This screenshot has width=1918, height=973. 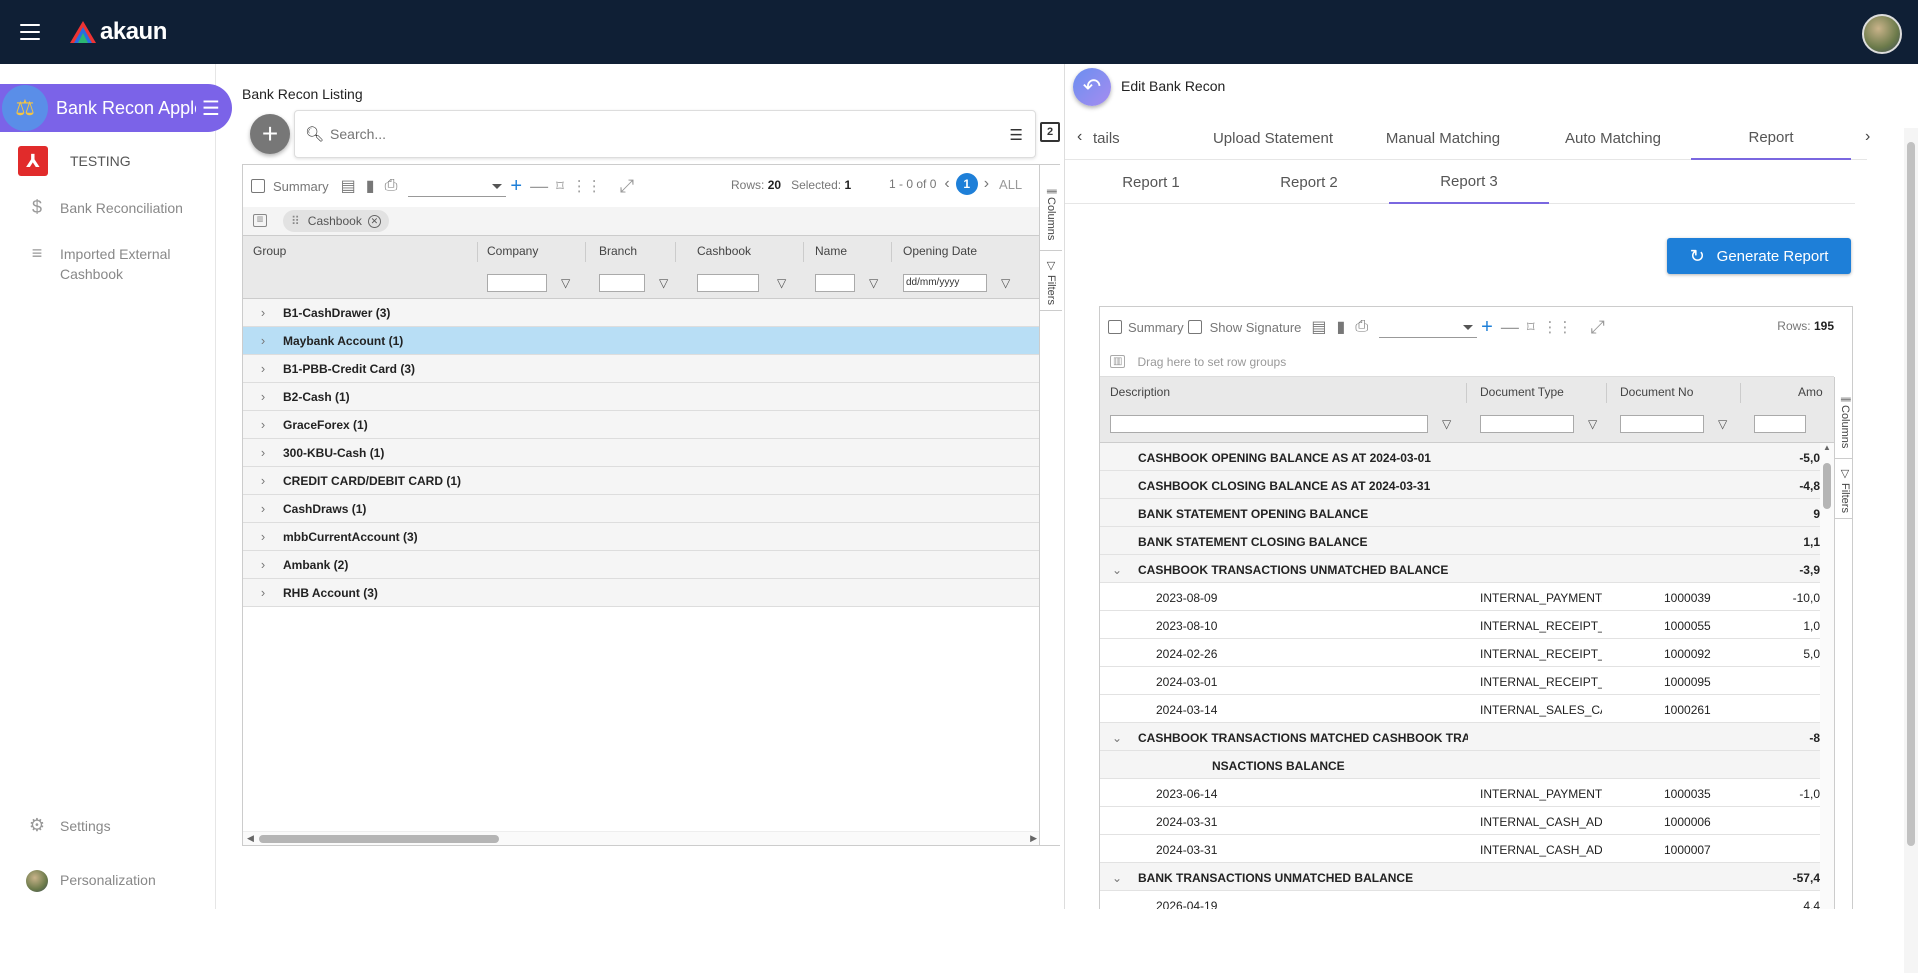 I want to click on tenant-item: ⅄ TESTING, so click(x=74, y=161).